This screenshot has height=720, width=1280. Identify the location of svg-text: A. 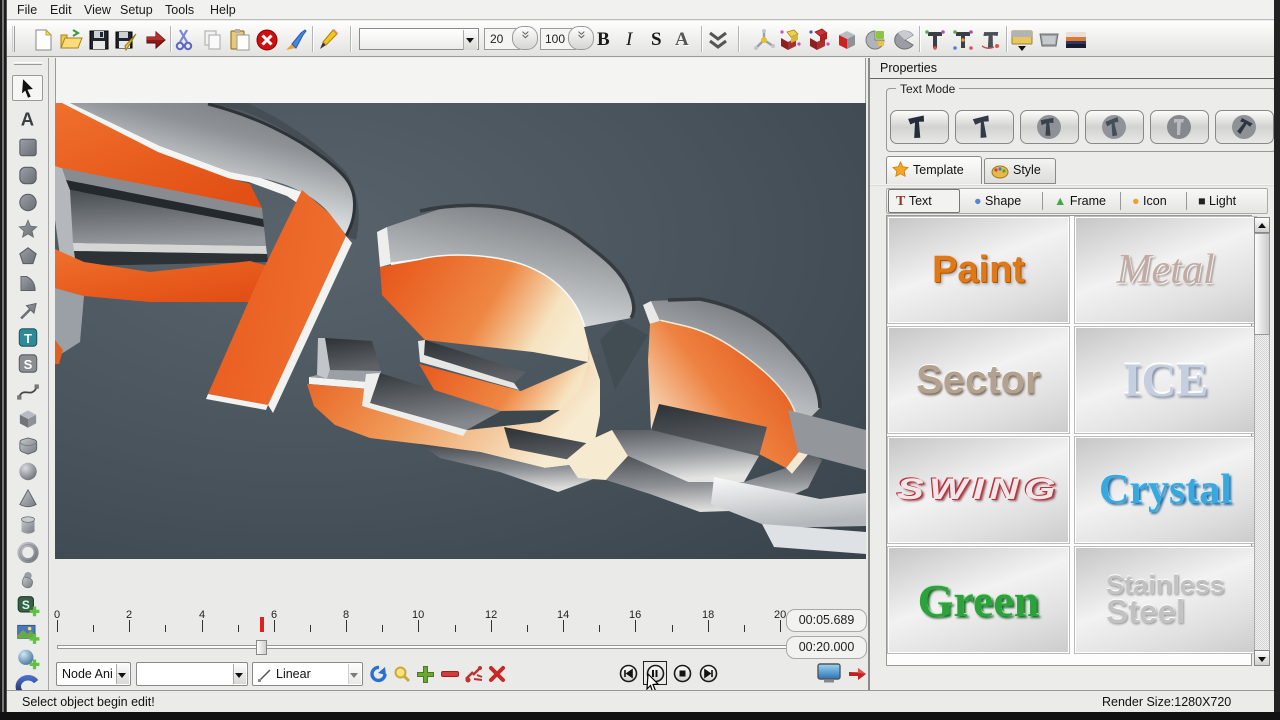
(27, 118).